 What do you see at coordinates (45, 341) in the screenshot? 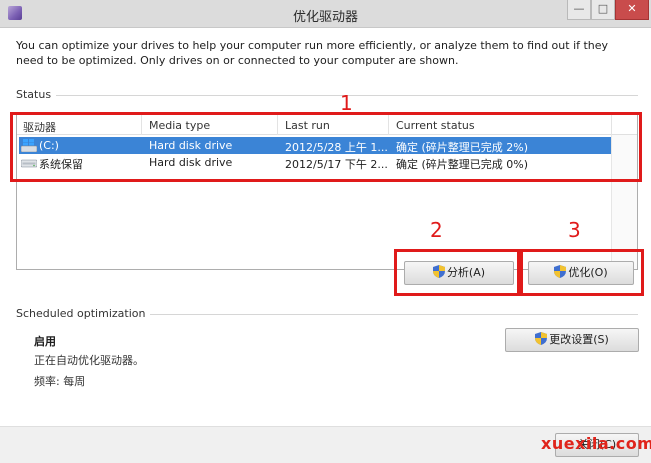
I see `schedule-state: 启用` at bounding box center [45, 341].